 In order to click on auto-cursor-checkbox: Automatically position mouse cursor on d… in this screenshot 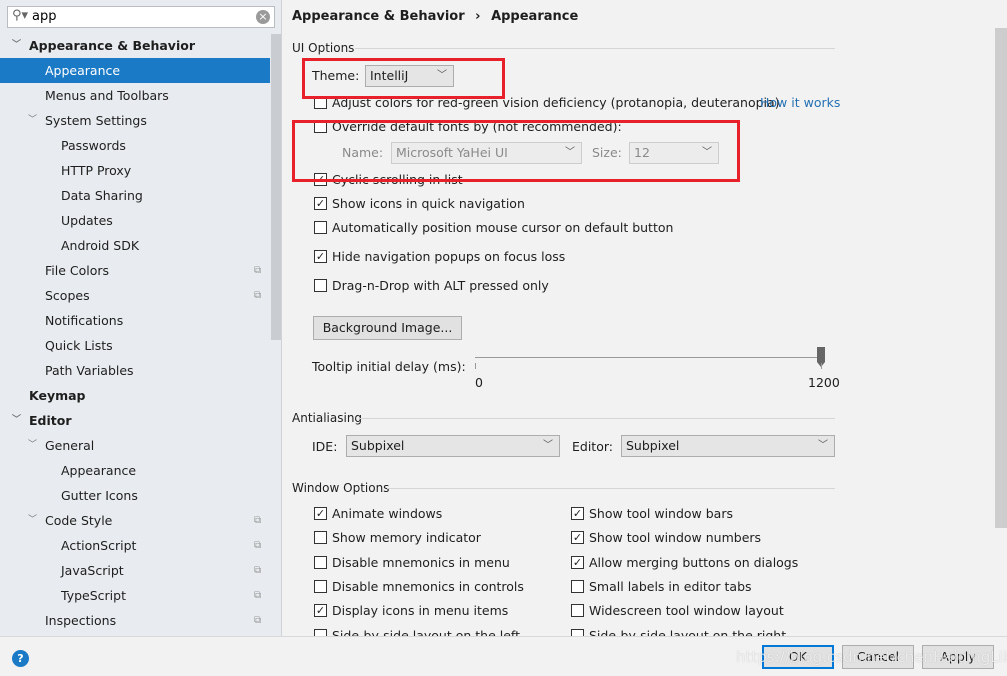, I will do `click(493, 228)`.